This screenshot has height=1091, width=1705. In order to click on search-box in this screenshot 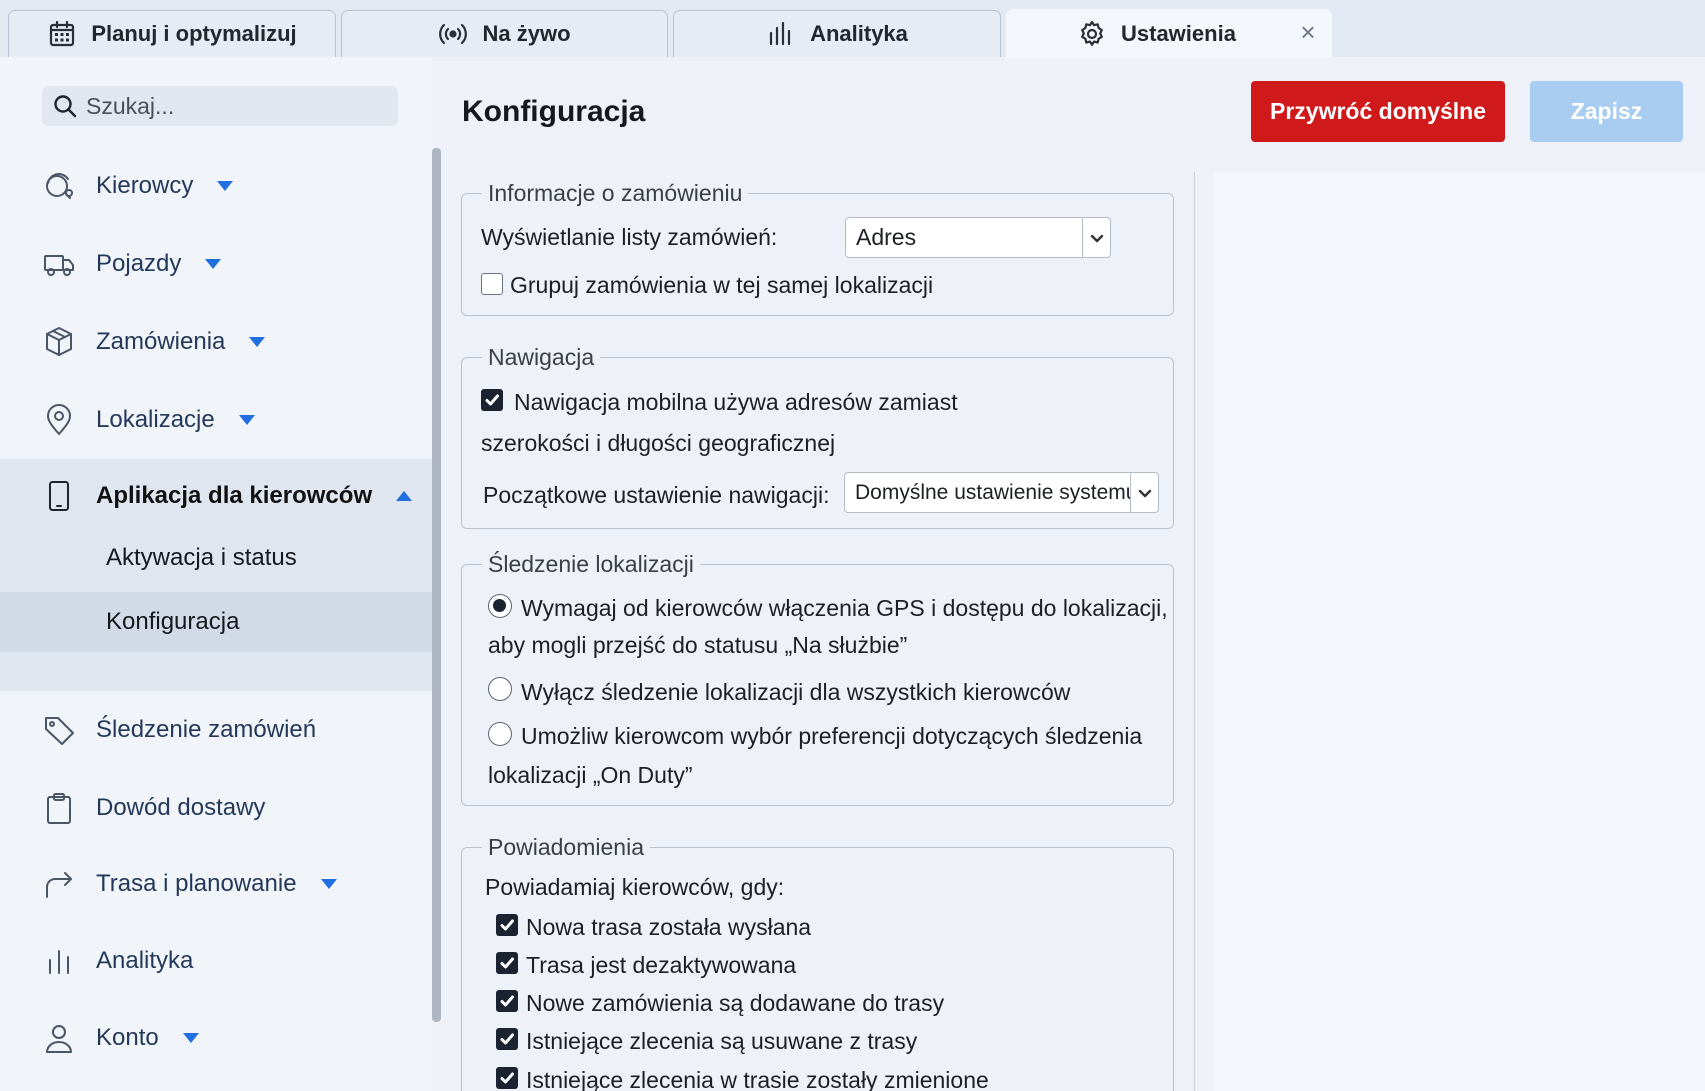, I will do `click(220, 106)`.